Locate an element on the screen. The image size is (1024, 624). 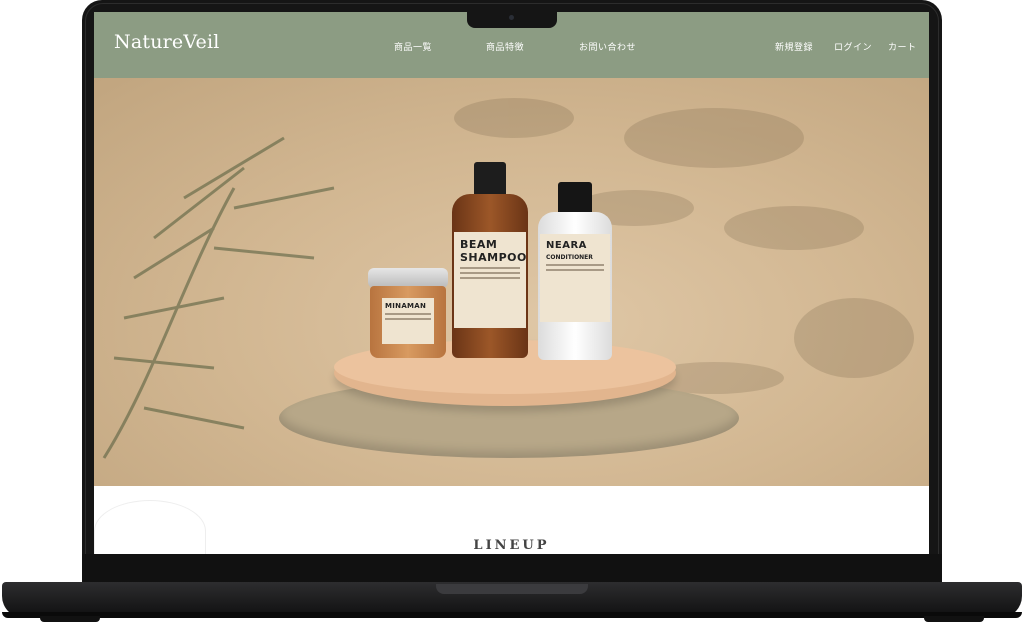
lineup-section: LINEUP is located at coordinates (511, 520).